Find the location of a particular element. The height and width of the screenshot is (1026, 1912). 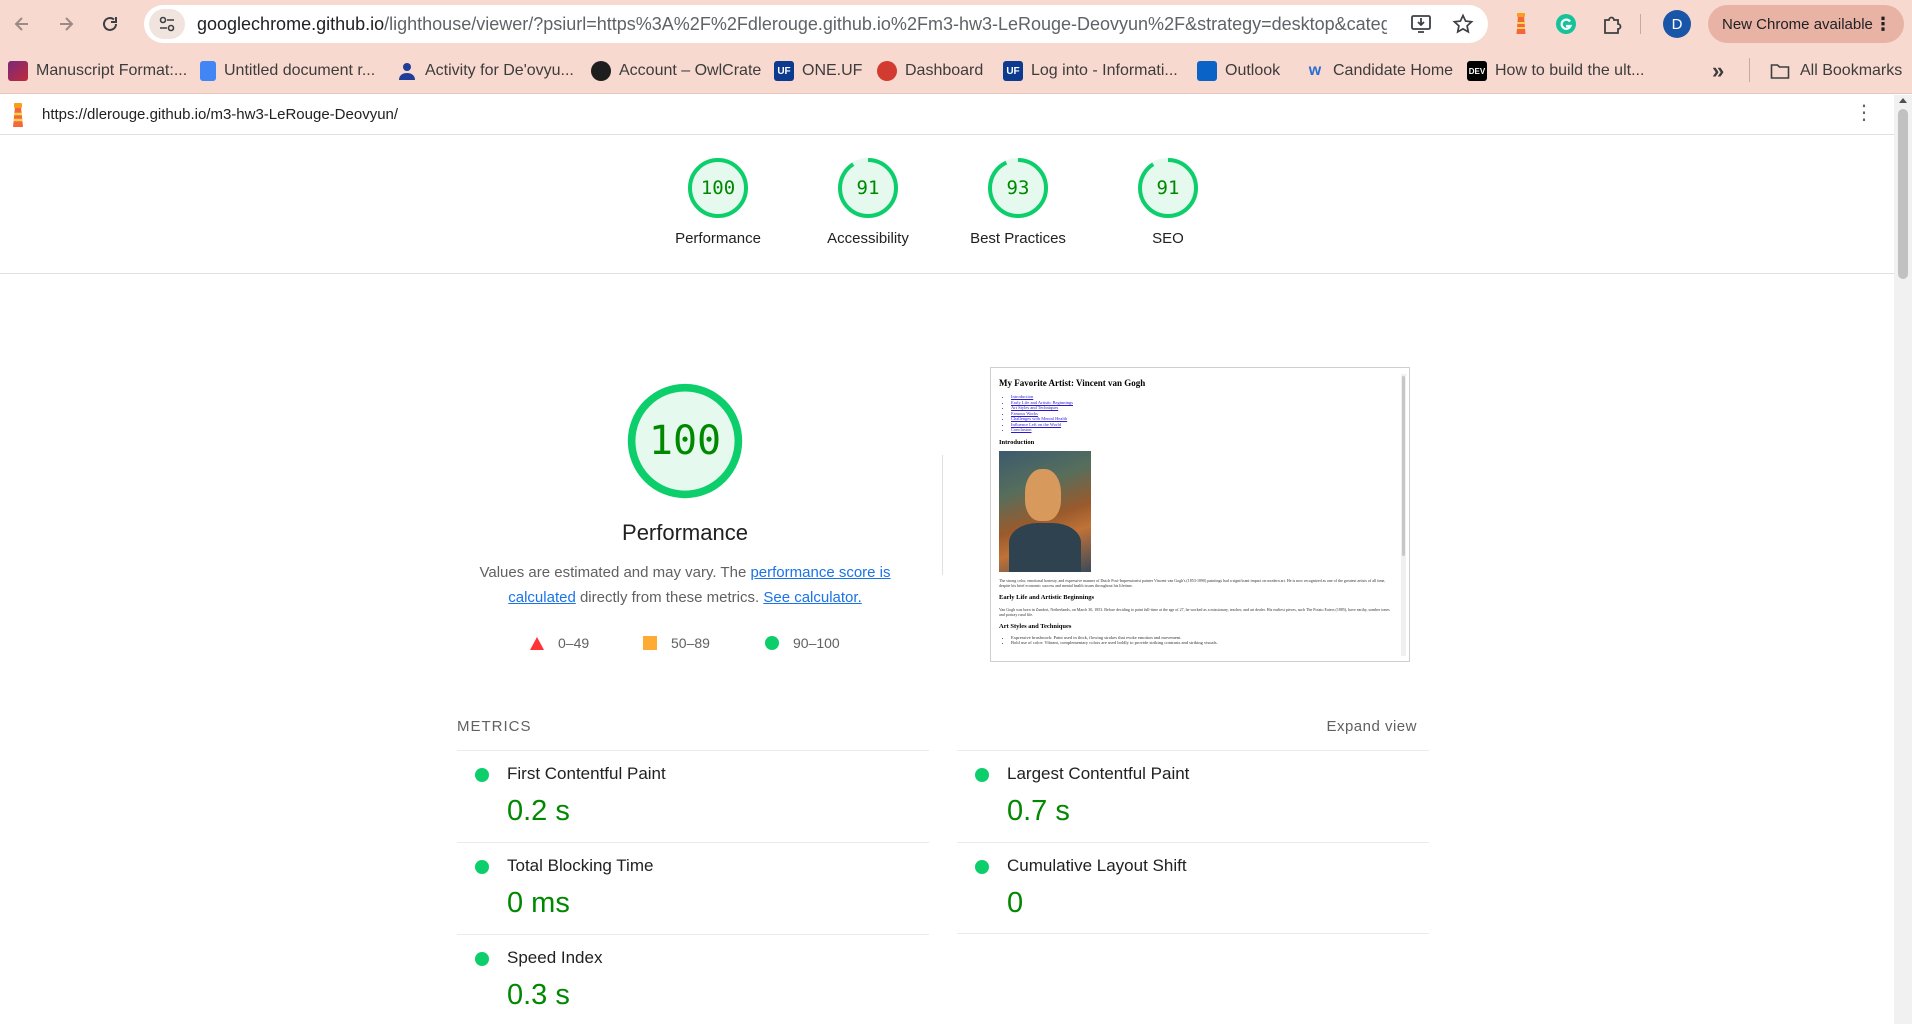

metric-largest-contentful-paint: Largest Contentful Paint 0.7 s is located at coordinates (1193, 796).